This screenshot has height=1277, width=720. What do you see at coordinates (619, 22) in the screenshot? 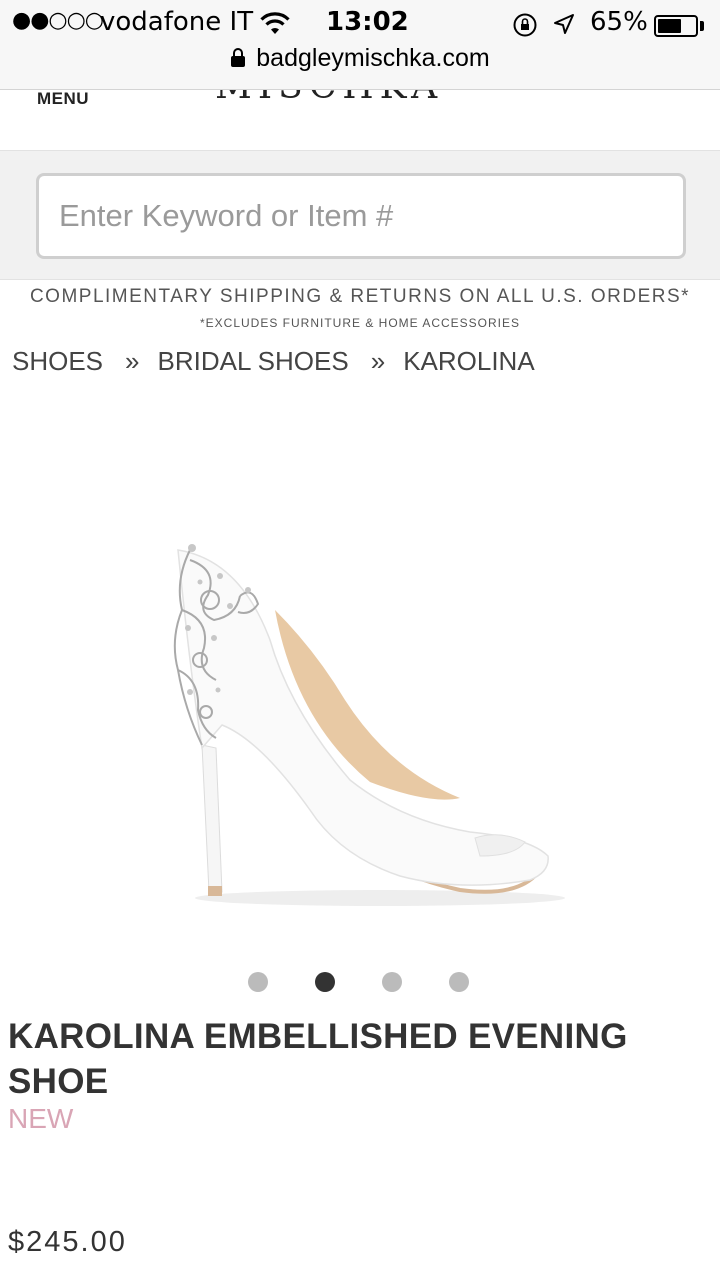
I see `battery-percent: 65%` at bounding box center [619, 22].